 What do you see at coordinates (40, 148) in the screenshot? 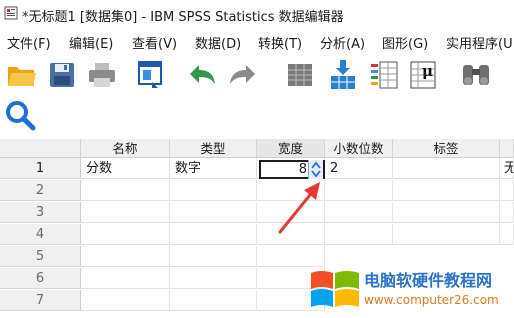
I see `corner-header` at bounding box center [40, 148].